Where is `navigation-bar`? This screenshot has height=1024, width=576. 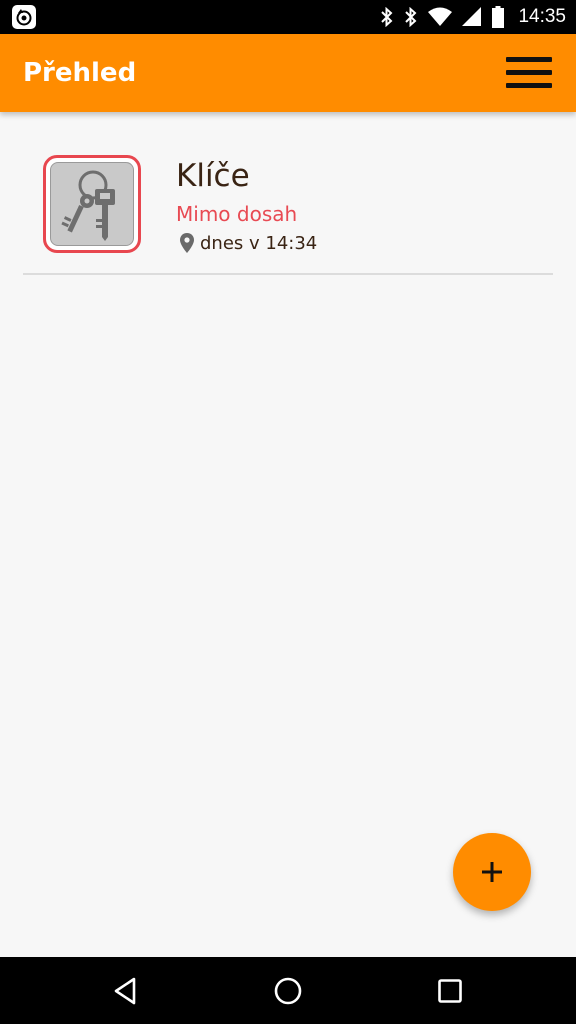
navigation-bar is located at coordinates (288, 990).